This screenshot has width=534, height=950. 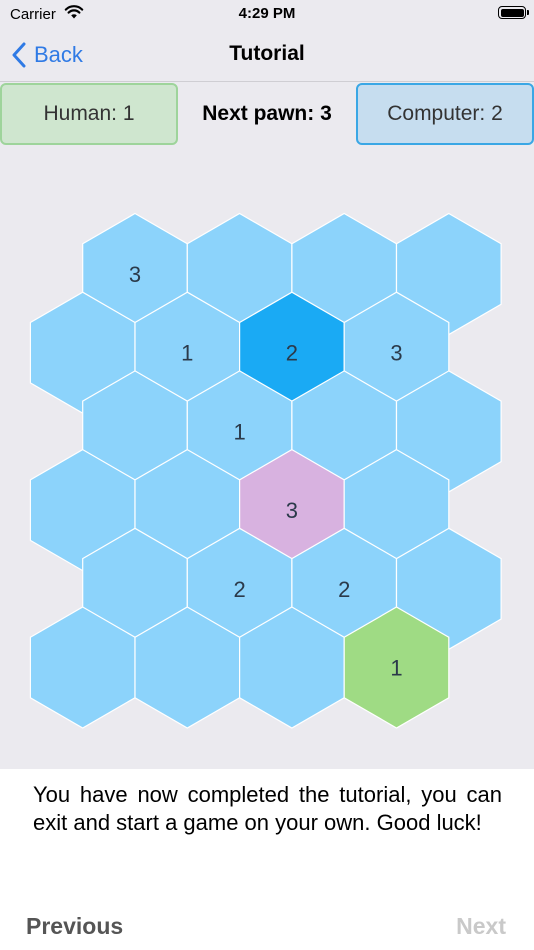 I want to click on human-score-label: Human: 1, so click(x=89, y=113).